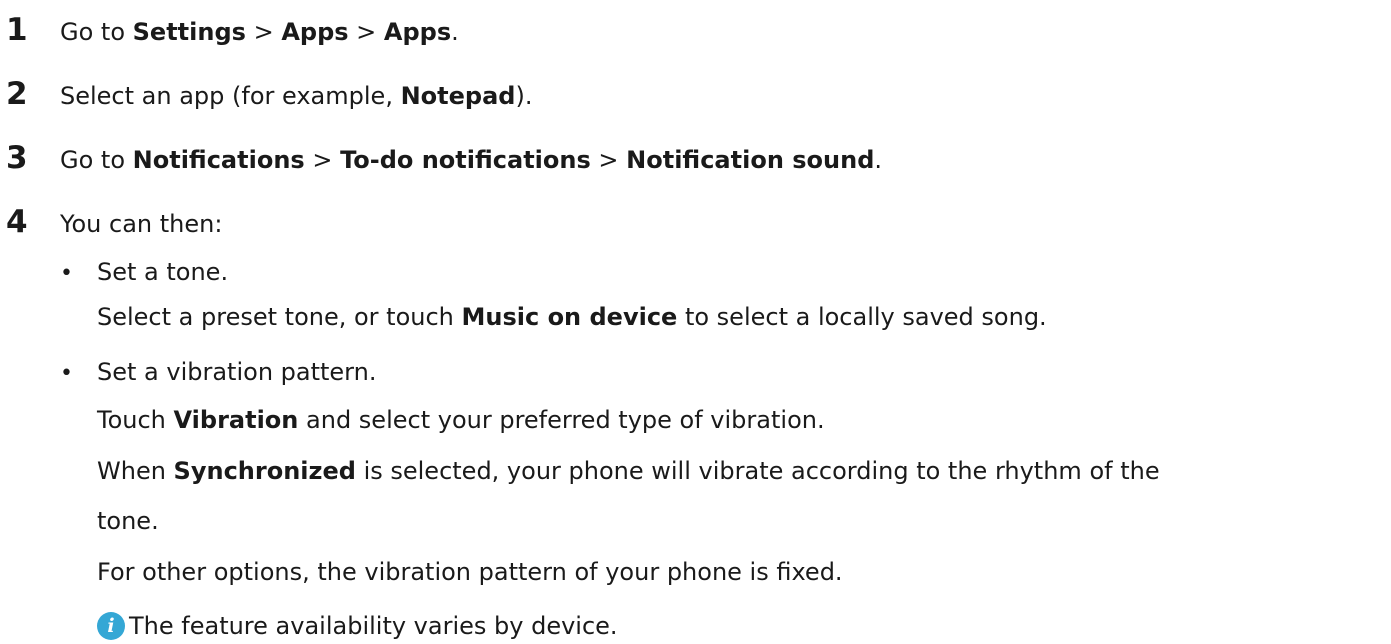 This screenshot has width=1391, height=644. I want to click on info-icon: i, so click(111, 626).